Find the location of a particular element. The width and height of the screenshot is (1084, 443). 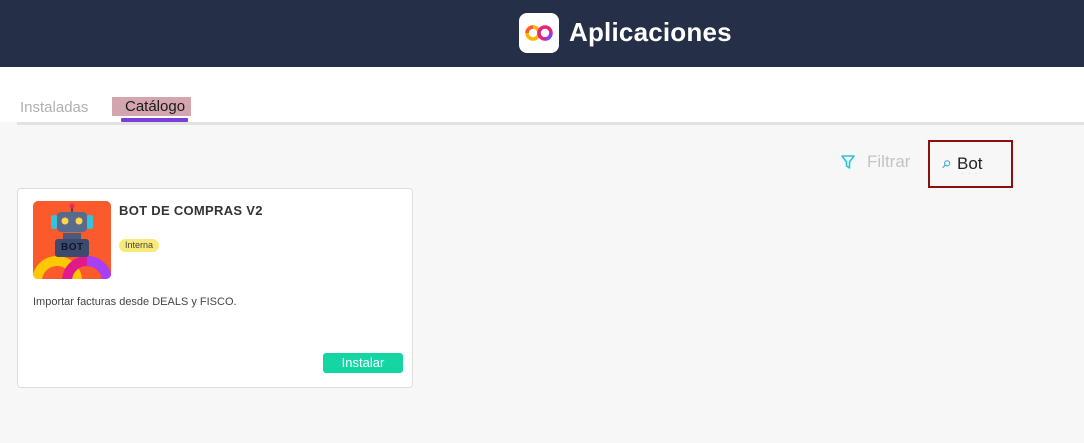

install-button: Instalar is located at coordinates (363, 363).